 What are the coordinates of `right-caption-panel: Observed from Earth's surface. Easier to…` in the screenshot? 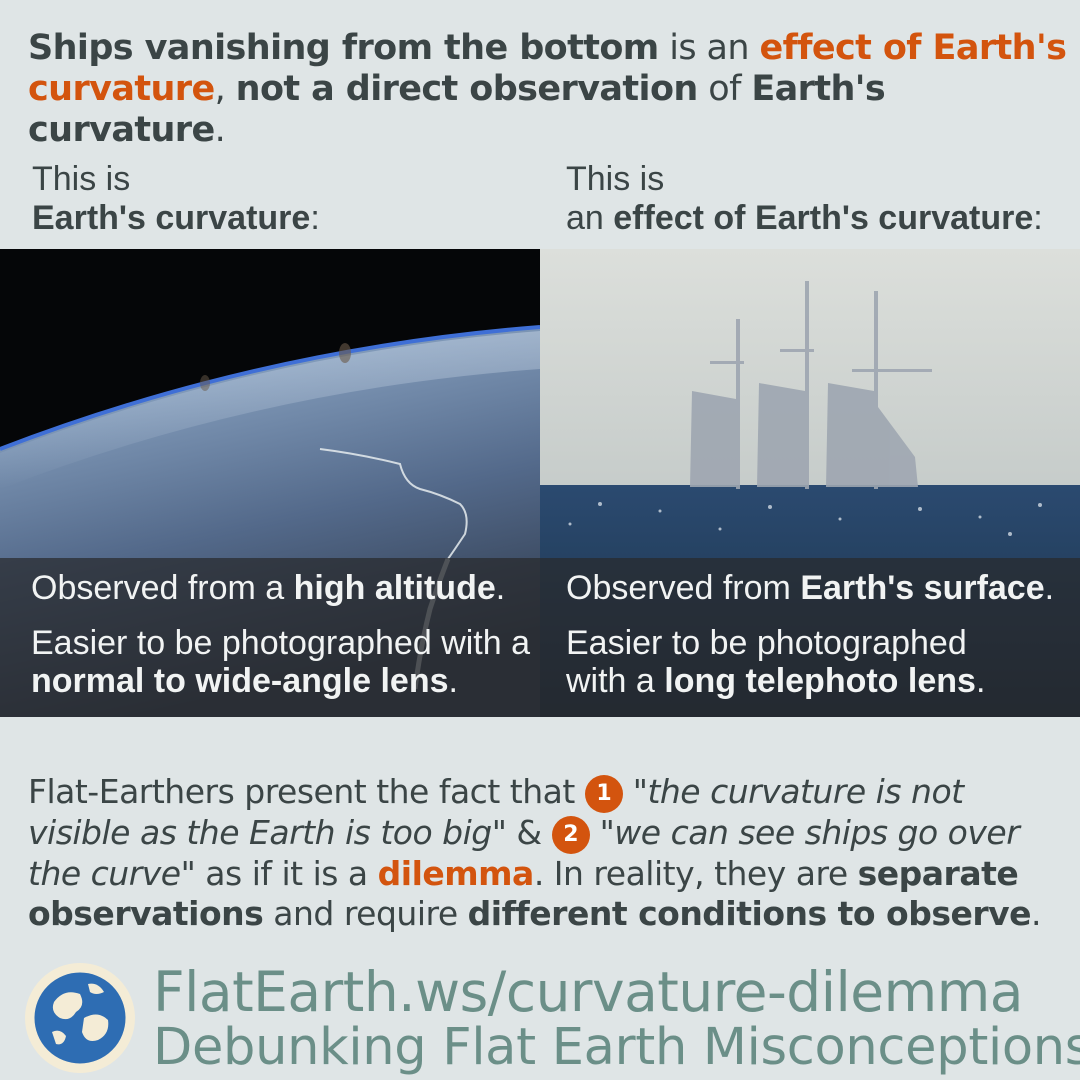 It's located at (810, 637).